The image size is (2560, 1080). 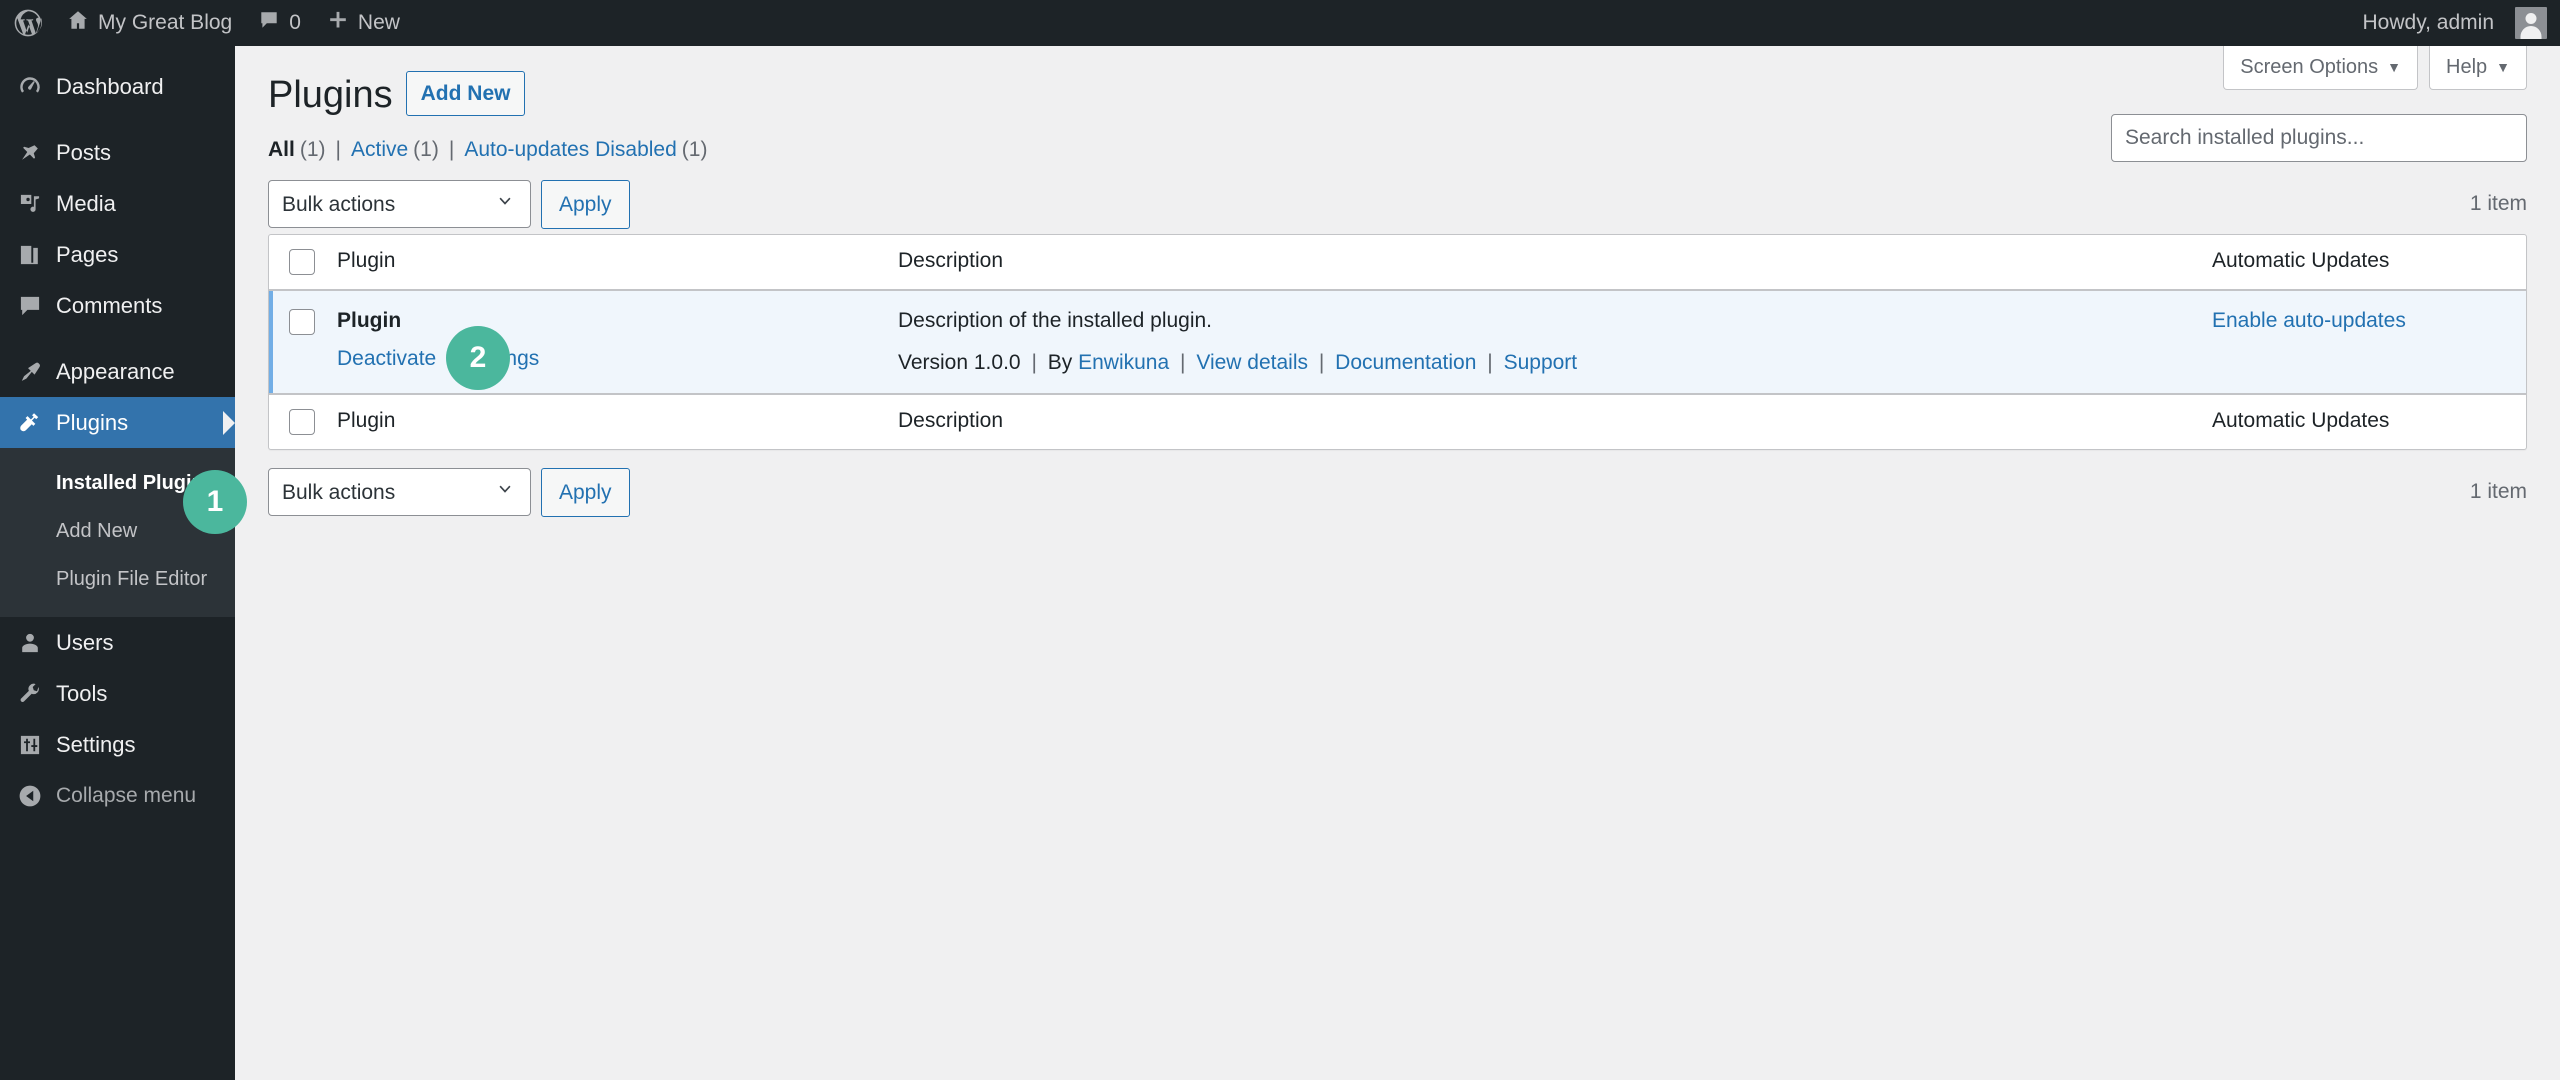 What do you see at coordinates (117, 642) in the screenshot?
I see `sidebar-item-users: Users` at bounding box center [117, 642].